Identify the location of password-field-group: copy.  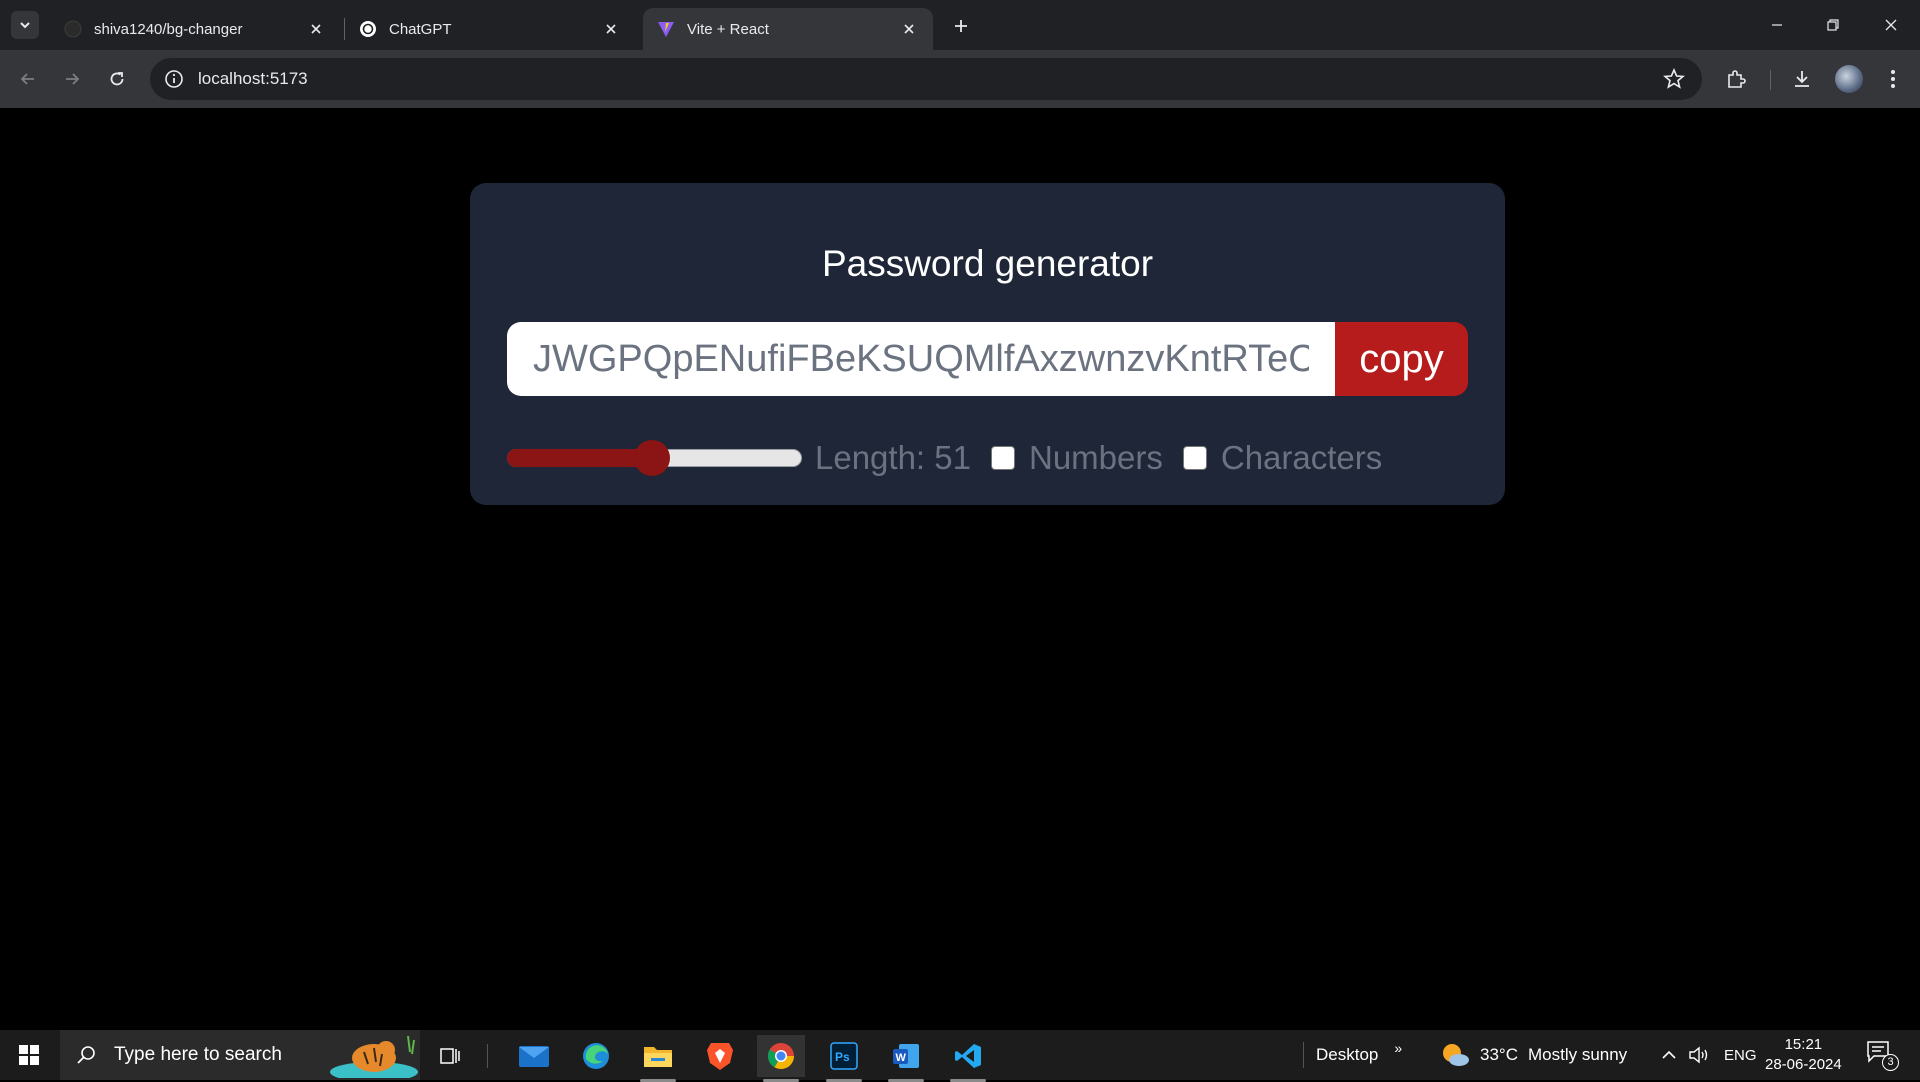
(987, 359).